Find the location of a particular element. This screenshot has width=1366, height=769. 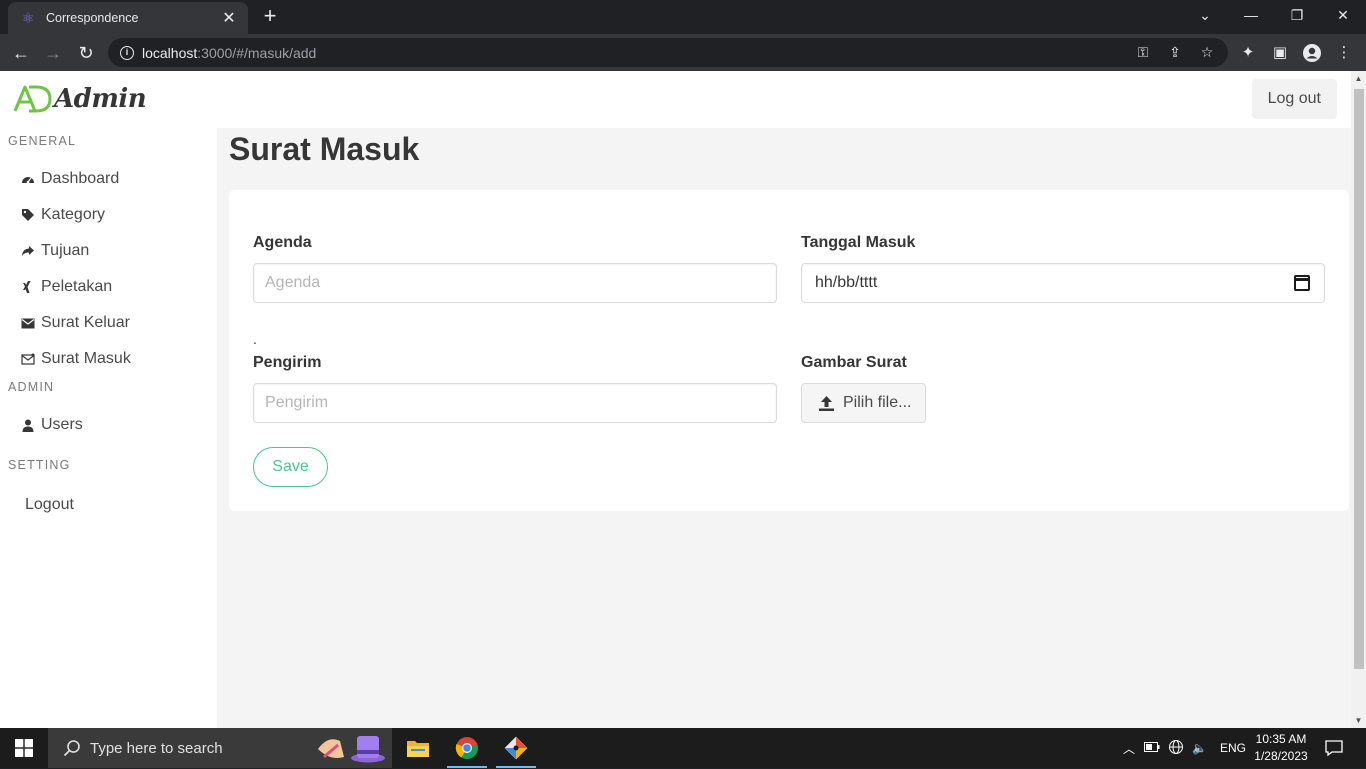

sidebar-item-label: Surat Keluar is located at coordinates (85, 322).